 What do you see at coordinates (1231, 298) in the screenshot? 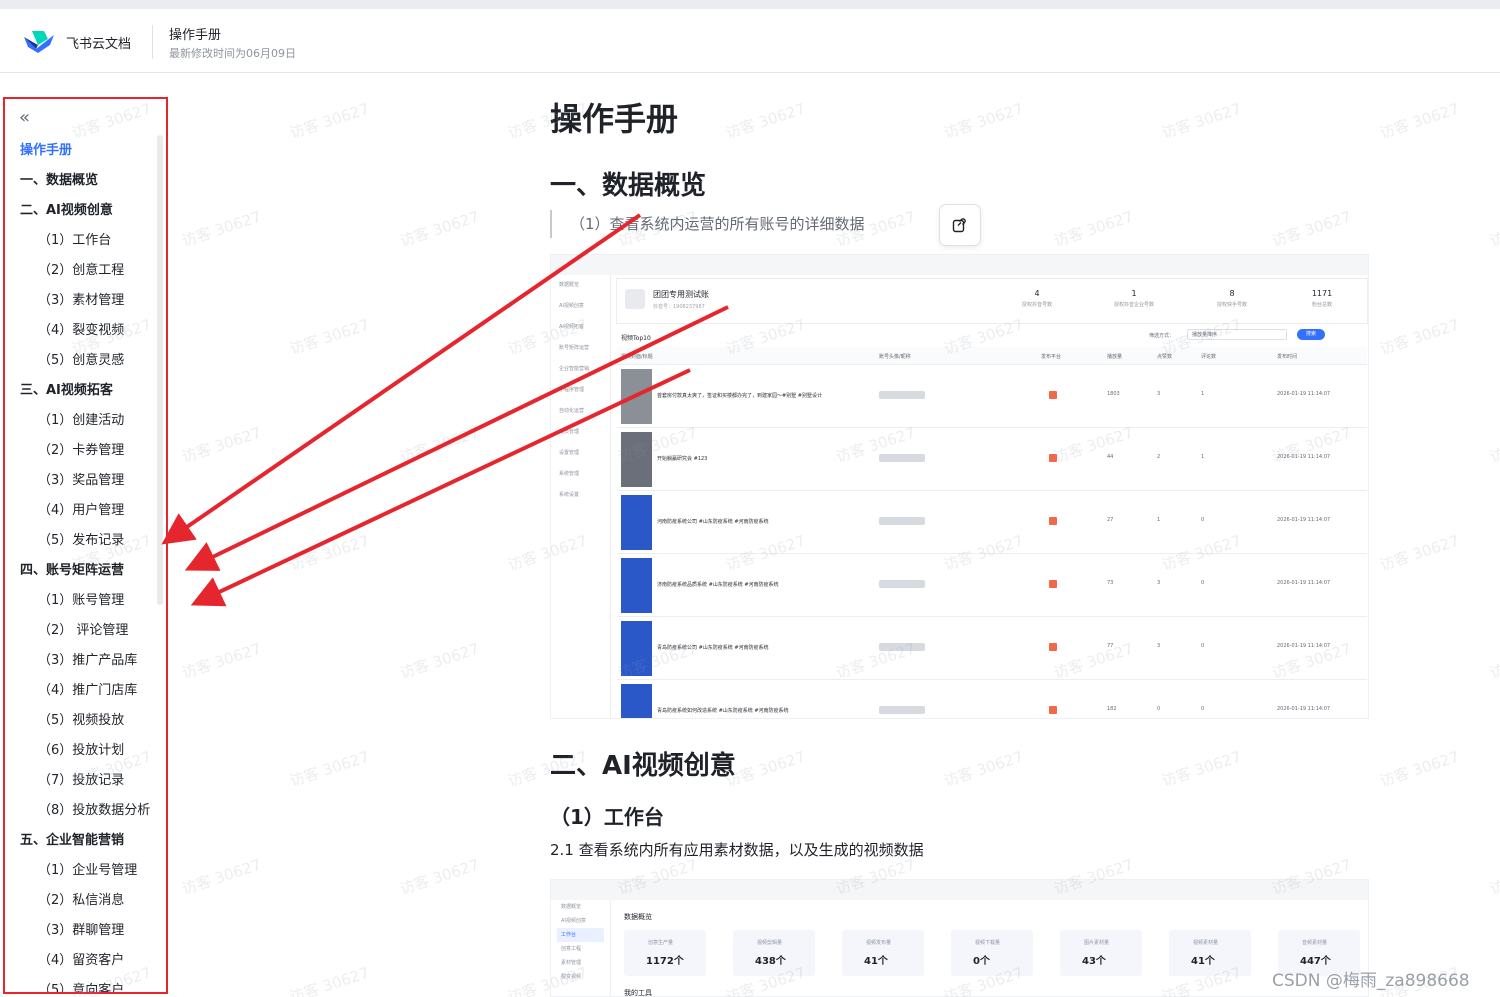
I see `stat: 8 授权快手号数` at bounding box center [1231, 298].